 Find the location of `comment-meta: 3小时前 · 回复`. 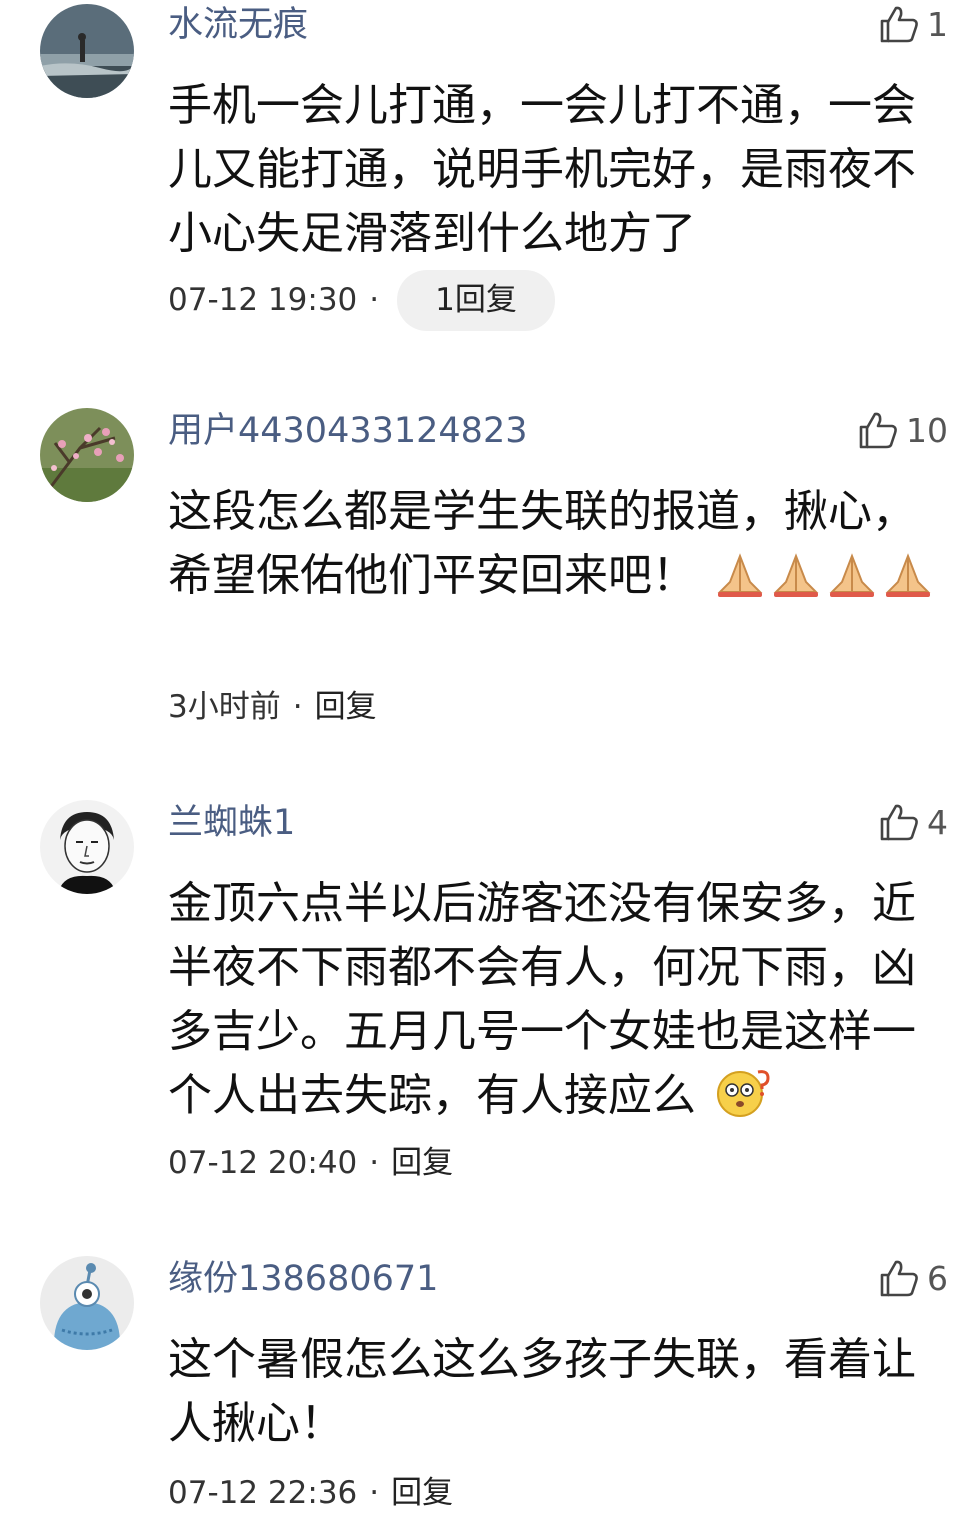

comment-meta: 3小时前 · 回复 is located at coordinates (272, 707).